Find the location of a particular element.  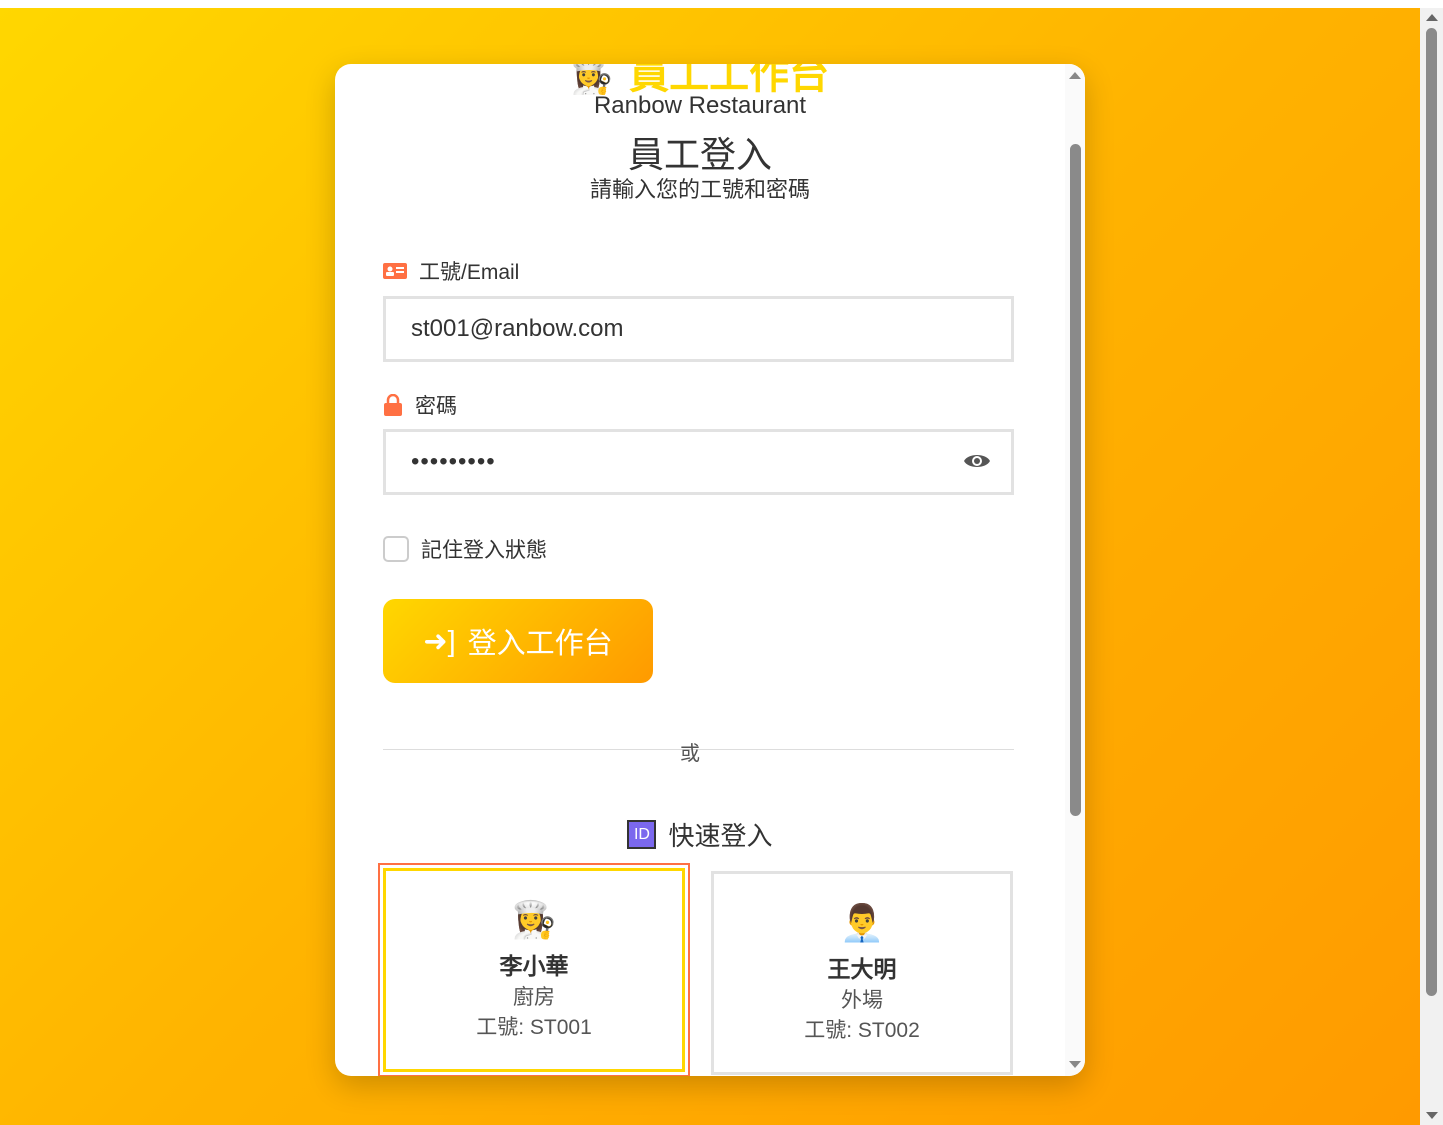

login-button: ➜] 登入工作台 is located at coordinates (518, 641).